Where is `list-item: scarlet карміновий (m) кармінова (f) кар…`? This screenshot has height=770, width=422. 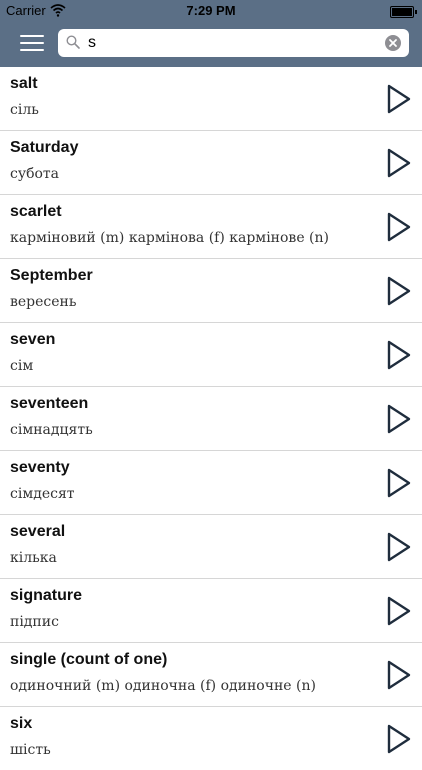 list-item: scarlet карміновий (m) кармінова (f) кар… is located at coordinates (211, 227).